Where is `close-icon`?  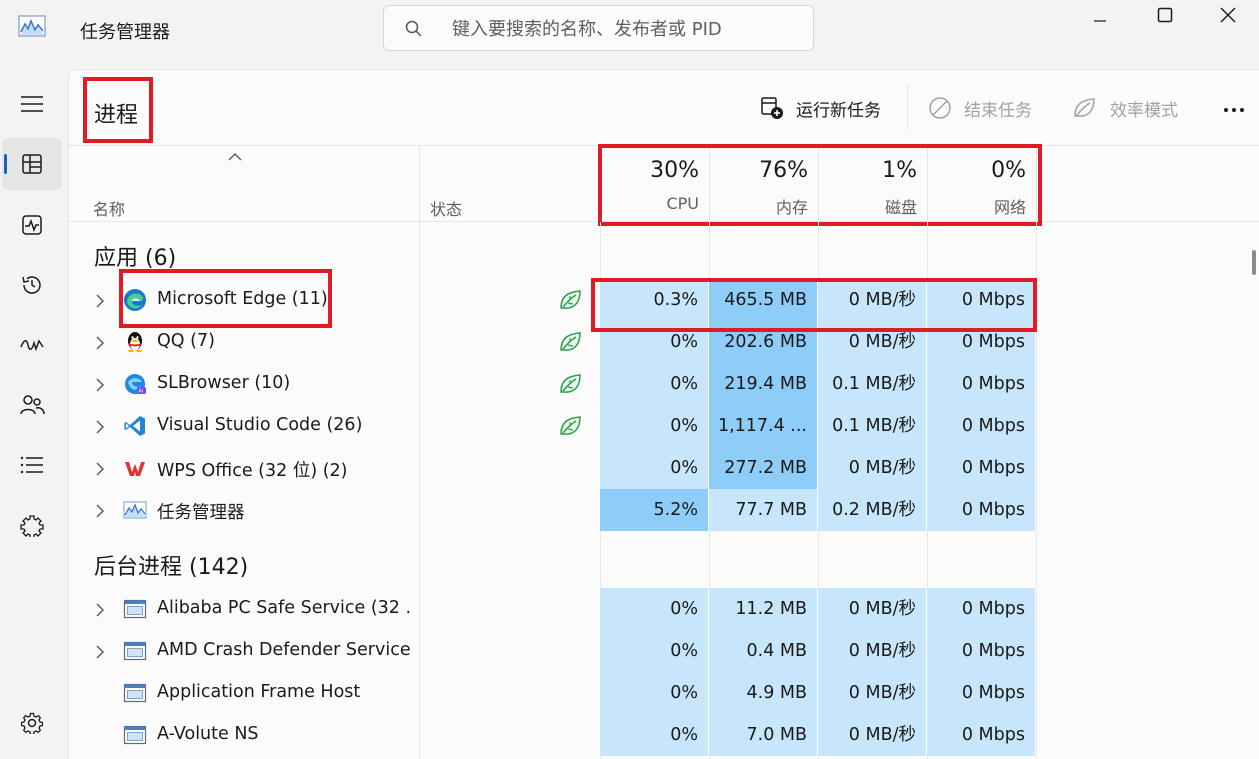
close-icon is located at coordinates (1228, 15).